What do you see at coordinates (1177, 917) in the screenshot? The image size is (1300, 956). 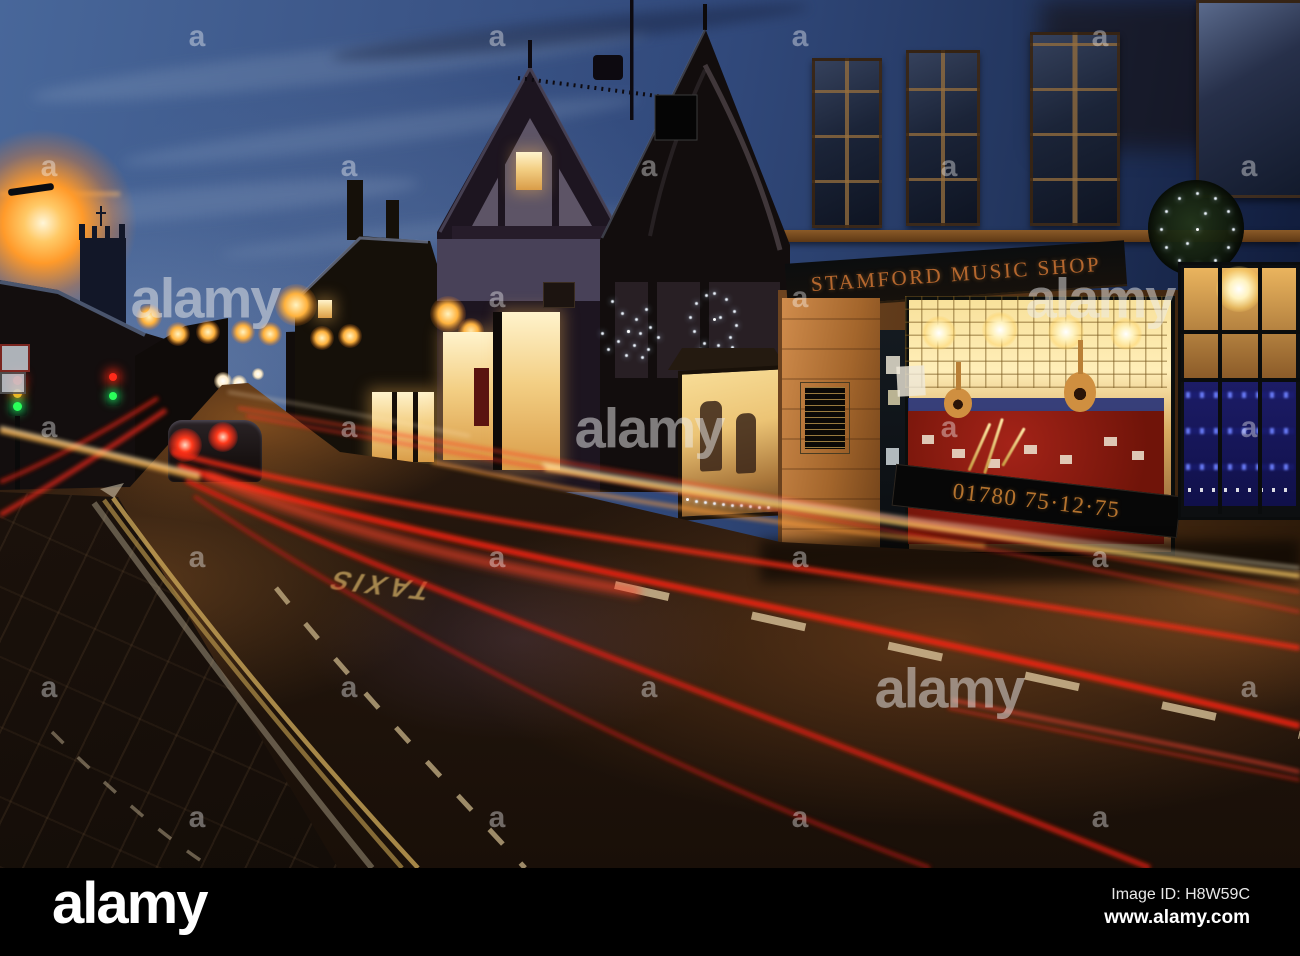 I see `alamy-url-text: www.alamy.com` at bounding box center [1177, 917].